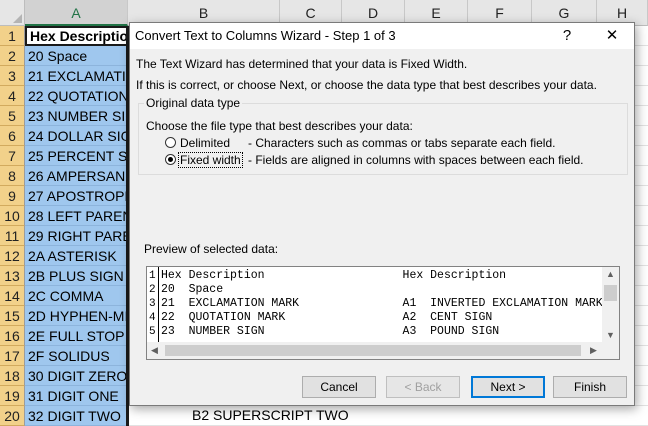 Image resolution: width=648 pixels, height=426 pixels. What do you see at coordinates (610, 274) in the screenshot?
I see `scroll-up-arrow-icon: ▲` at bounding box center [610, 274].